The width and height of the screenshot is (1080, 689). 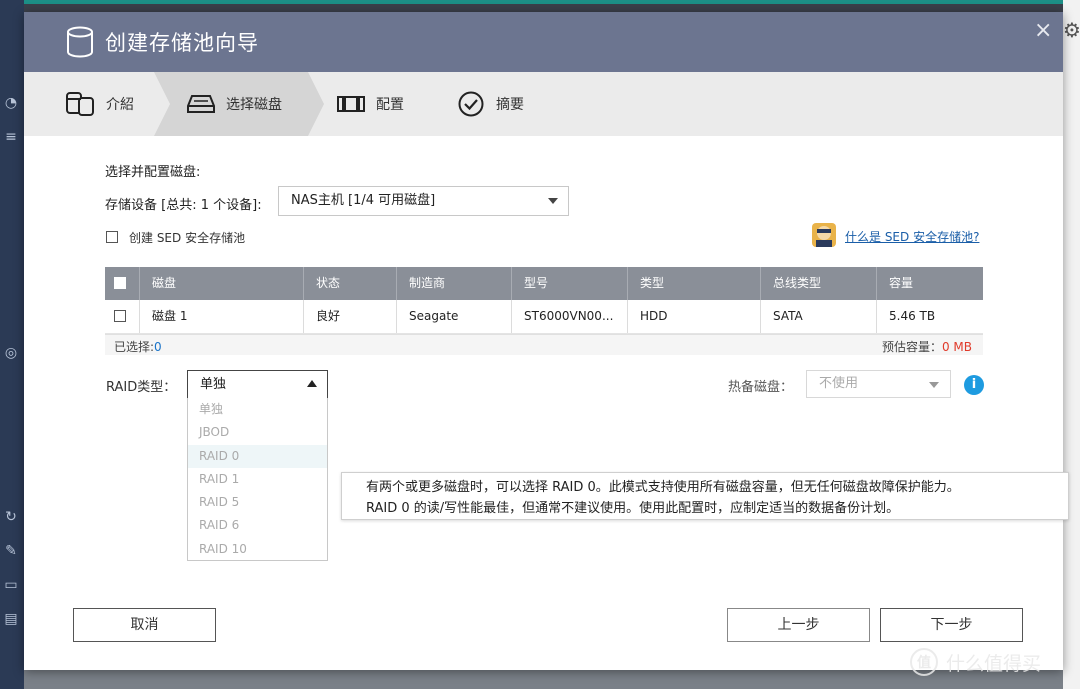 What do you see at coordinates (112, 237) in the screenshot?
I see `sed-checkbox` at bounding box center [112, 237].